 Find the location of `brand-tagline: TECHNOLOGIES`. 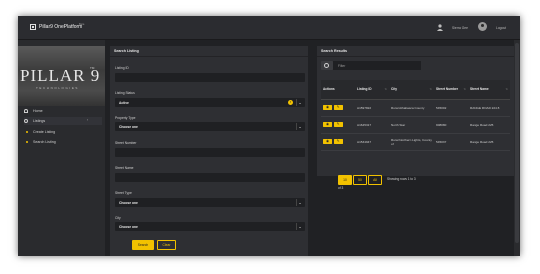

brand-tagline: TECHNOLOGIES is located at coordinates (58, 88).